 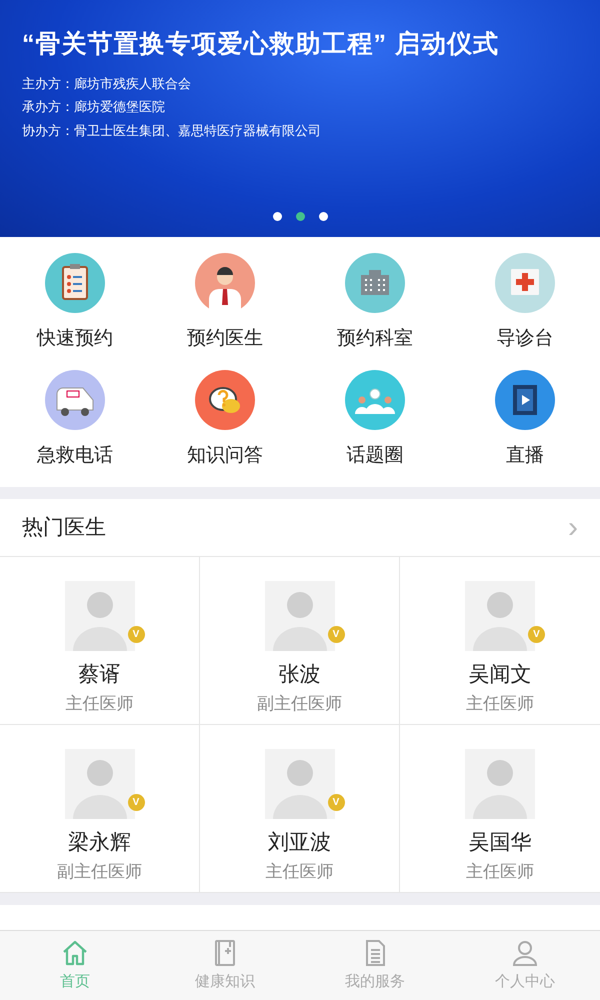 I want to click on doctor-card: V 张波 副主任医师, so click(x=300, y=641).